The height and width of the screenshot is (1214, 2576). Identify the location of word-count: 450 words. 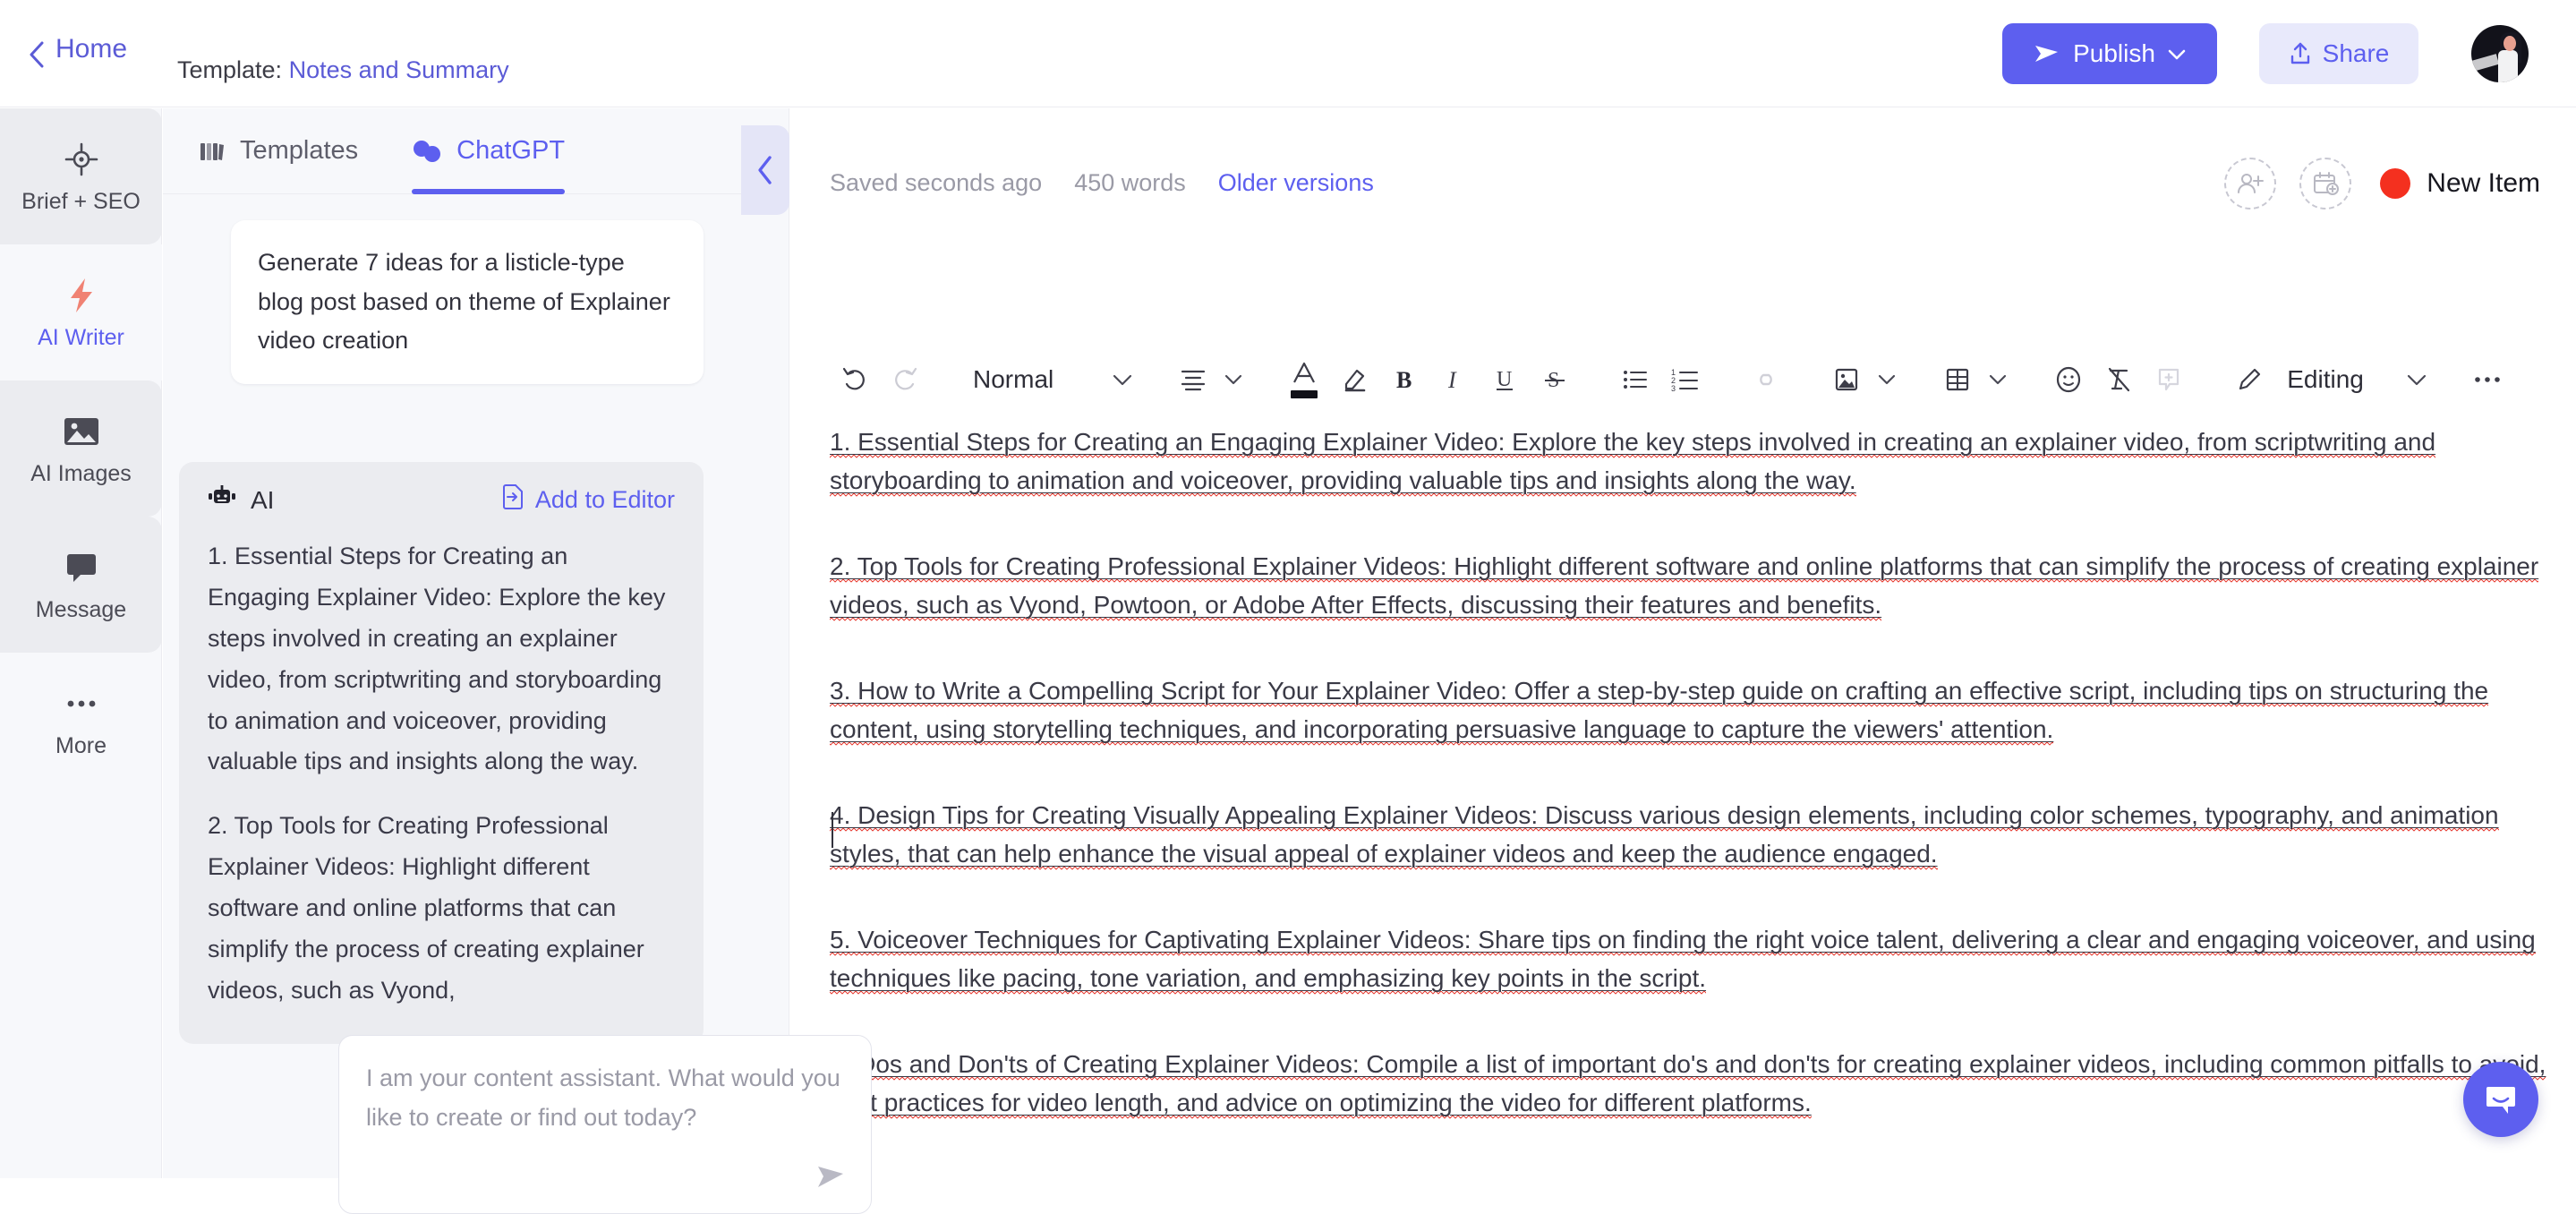
(1130, 183).